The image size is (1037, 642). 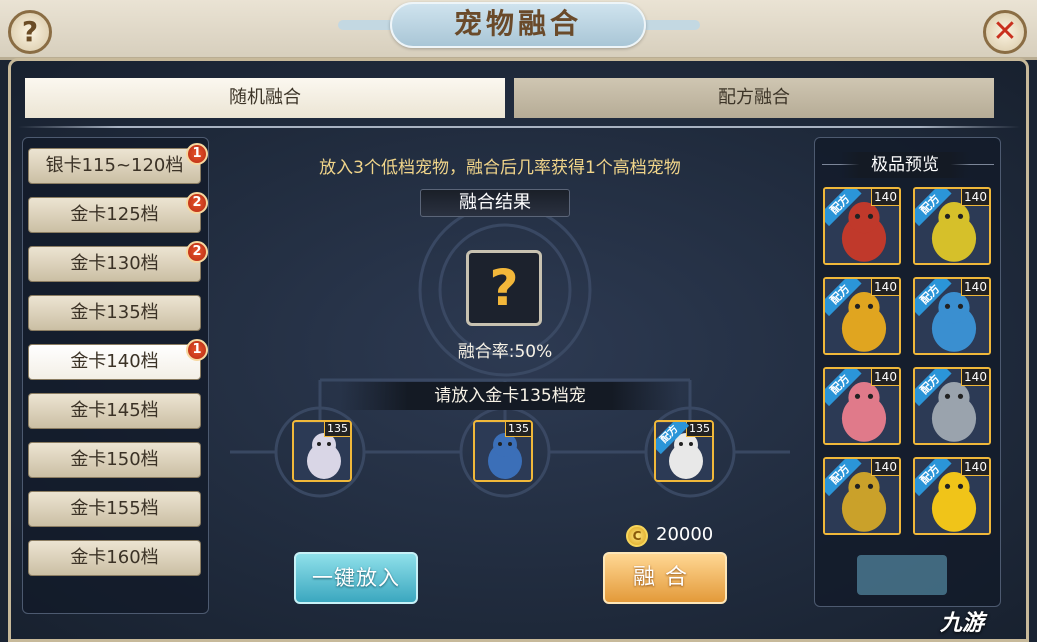 I want to click on tab-divider, so click(x=519, y=127).